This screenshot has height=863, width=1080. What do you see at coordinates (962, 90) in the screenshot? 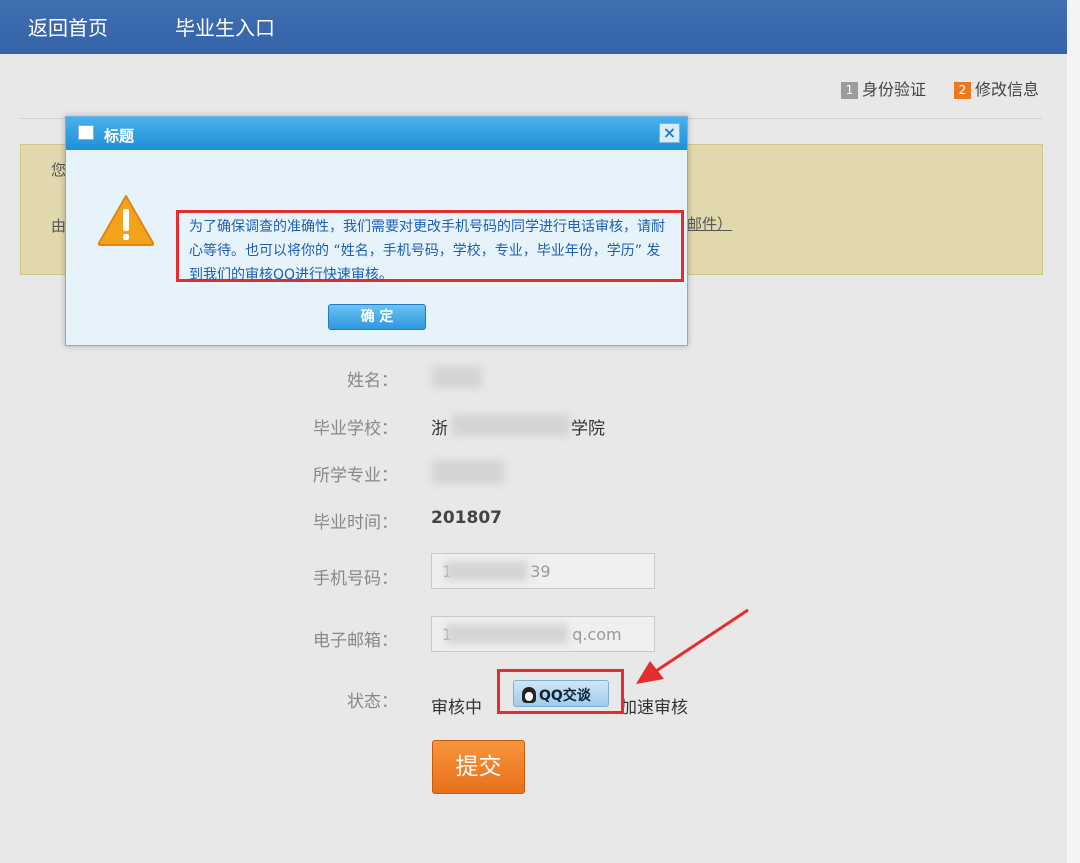
I see `step-2-number: 2` at bounding box center [962, 90].